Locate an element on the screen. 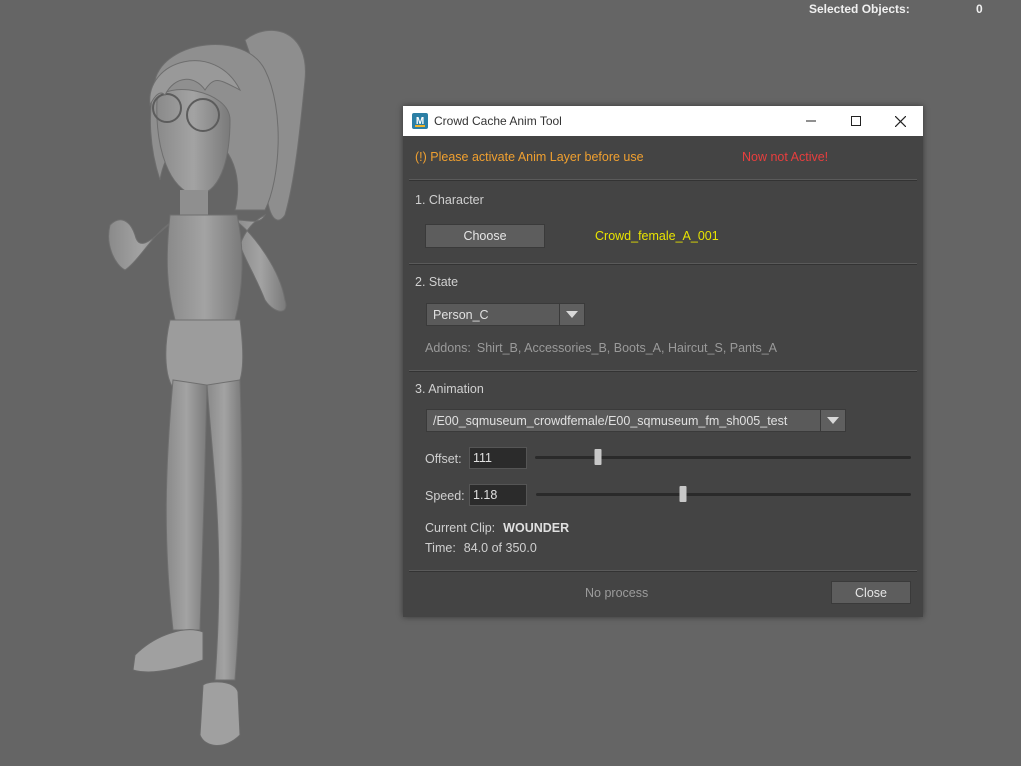  process-status: No process is located at coordinates (617, 593).